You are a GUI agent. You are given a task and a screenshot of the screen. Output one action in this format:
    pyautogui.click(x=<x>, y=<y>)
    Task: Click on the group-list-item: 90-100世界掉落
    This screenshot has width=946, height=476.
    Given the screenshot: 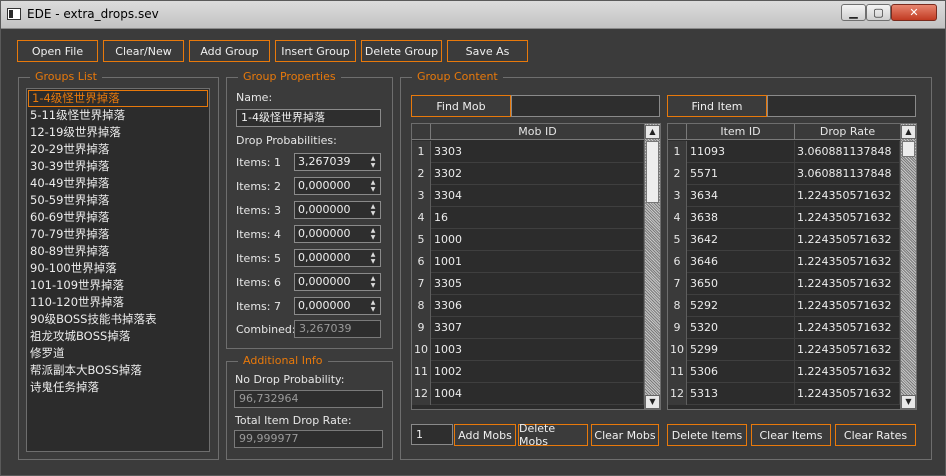 What is the action you would take?
    pyautogui.click(x=118, y=268)
    